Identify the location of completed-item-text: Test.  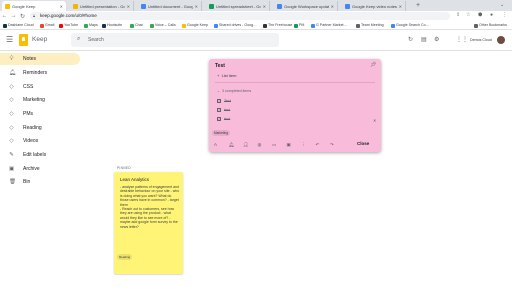
(227, 101).